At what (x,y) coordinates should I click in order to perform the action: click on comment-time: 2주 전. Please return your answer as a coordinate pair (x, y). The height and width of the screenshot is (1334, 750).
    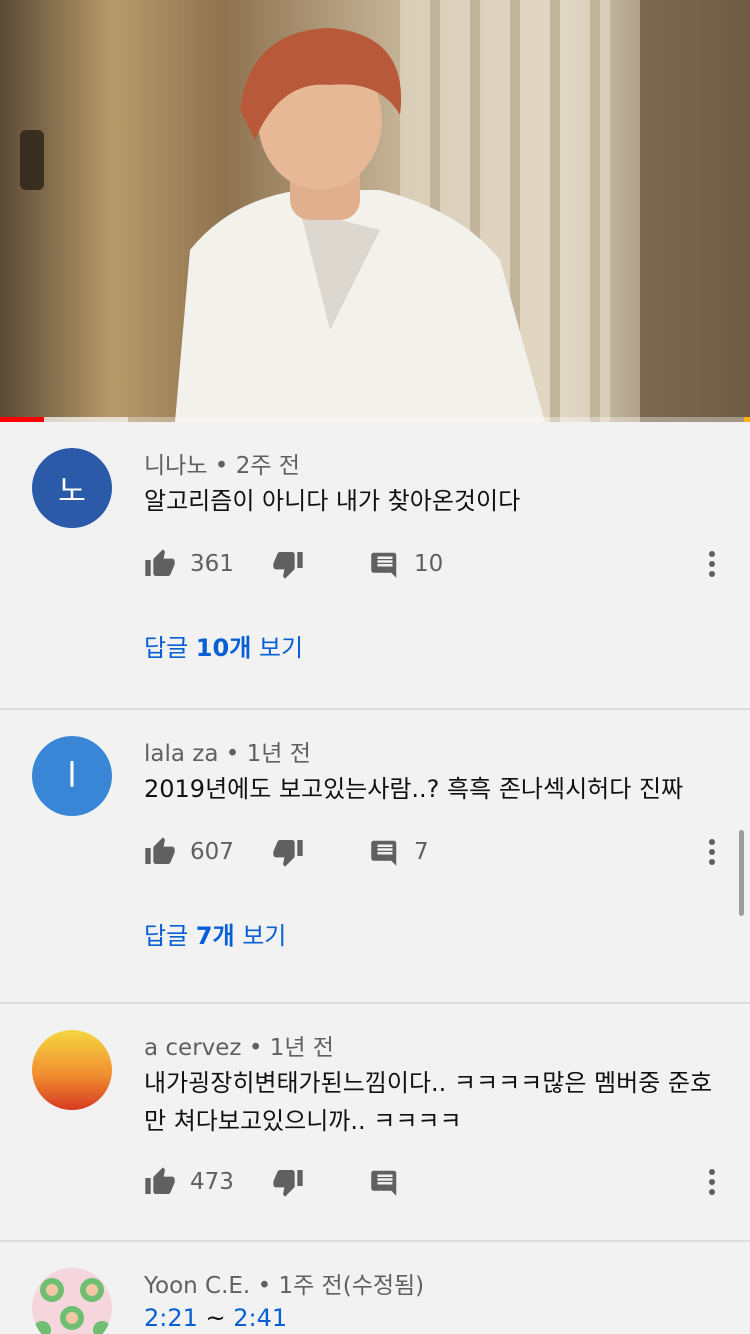
    Looking at the image, I should click on (267, 466).